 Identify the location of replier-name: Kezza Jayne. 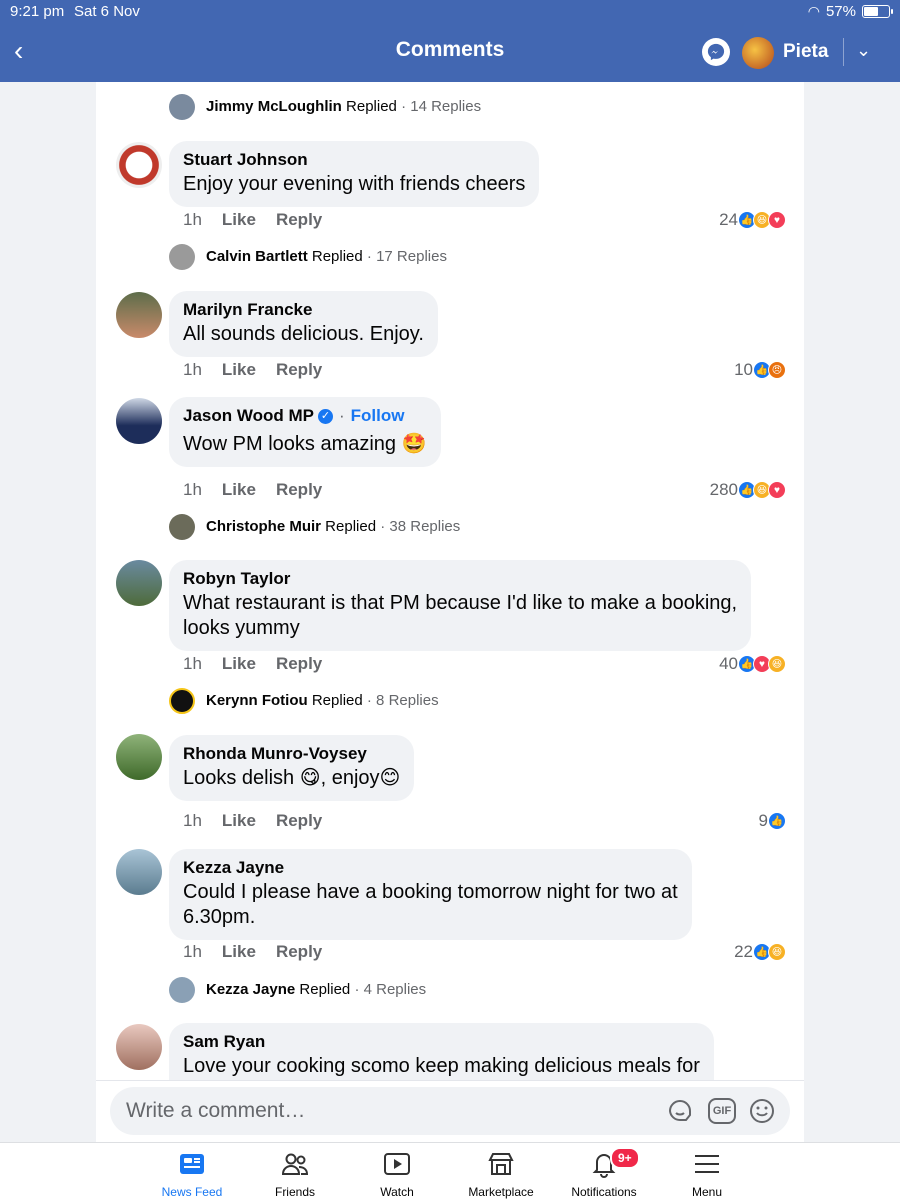
(251, 989).